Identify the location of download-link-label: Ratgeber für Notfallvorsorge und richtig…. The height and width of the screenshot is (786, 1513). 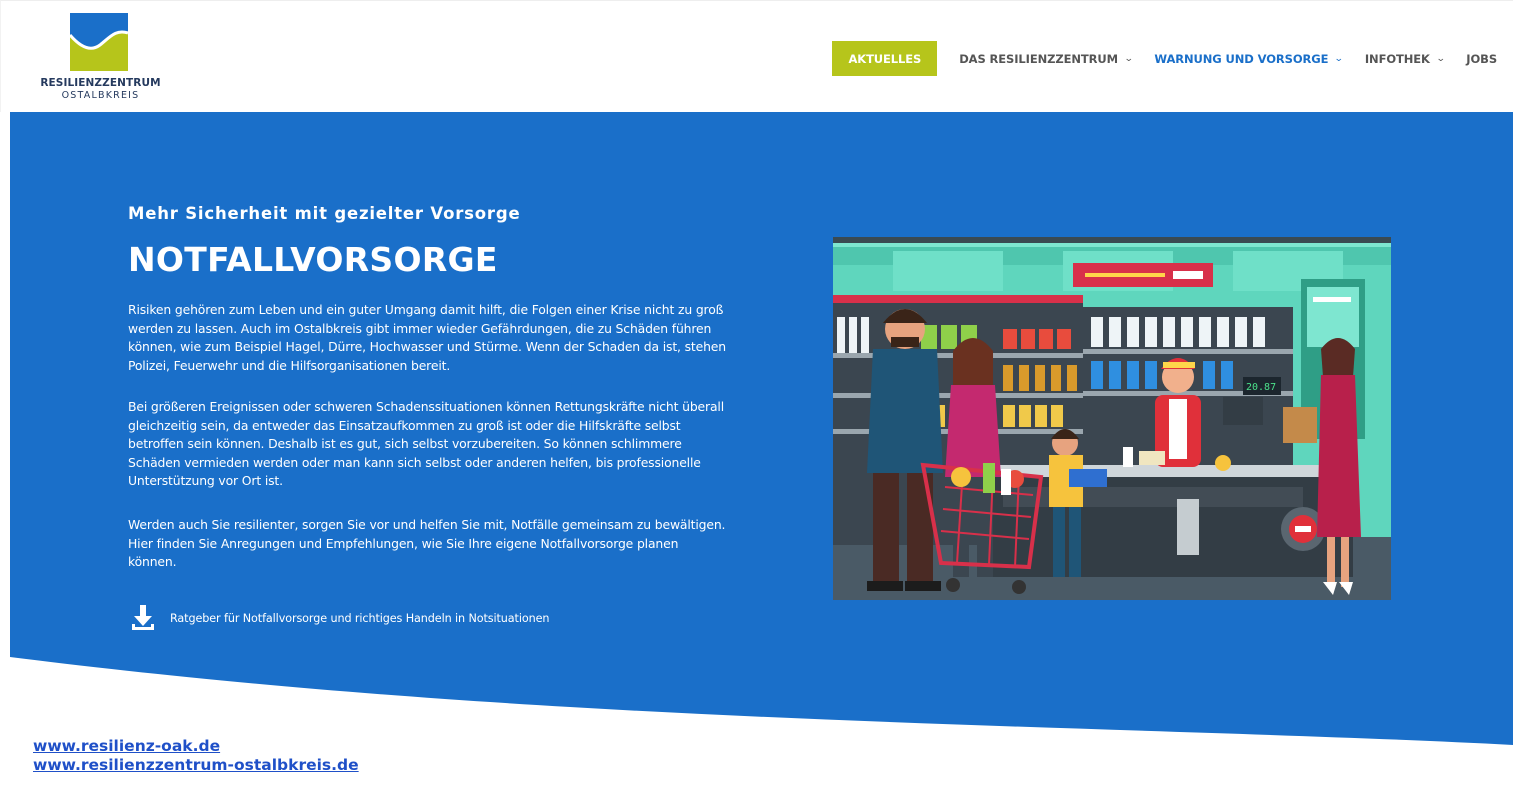
(360, 618).